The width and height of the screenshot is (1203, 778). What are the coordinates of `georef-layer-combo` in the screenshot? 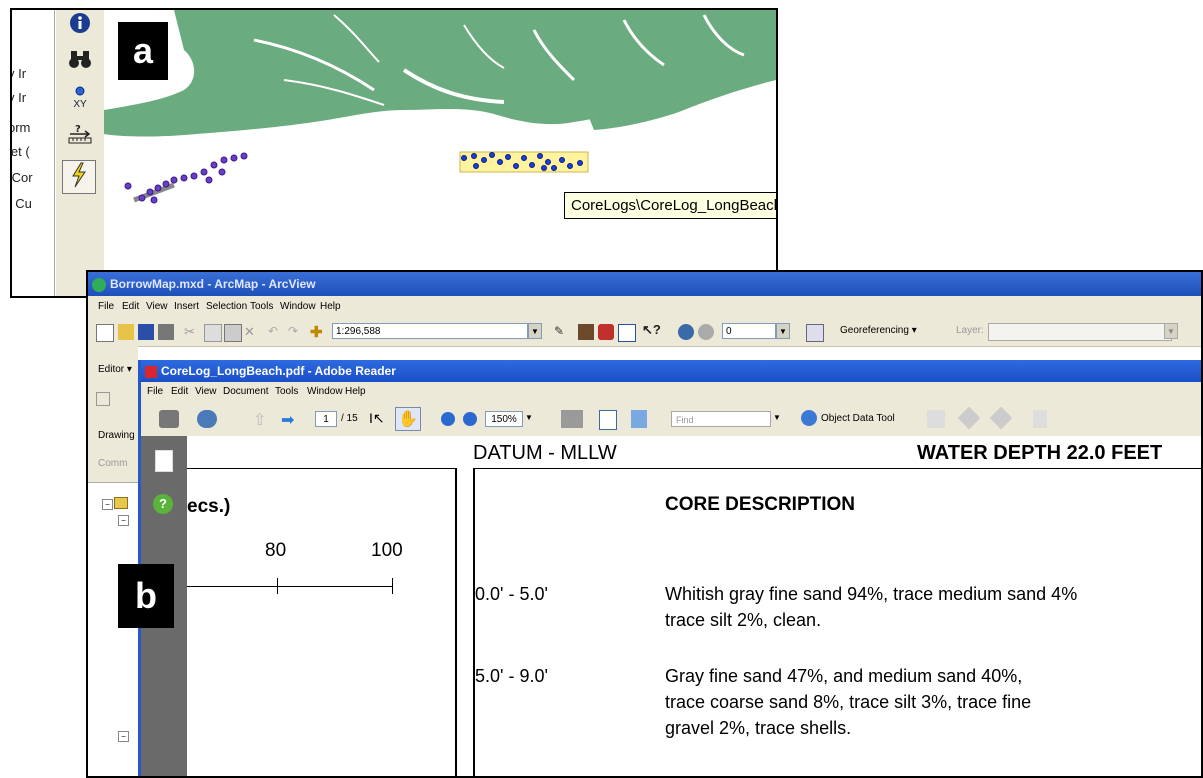 It's located at (1080, 332).